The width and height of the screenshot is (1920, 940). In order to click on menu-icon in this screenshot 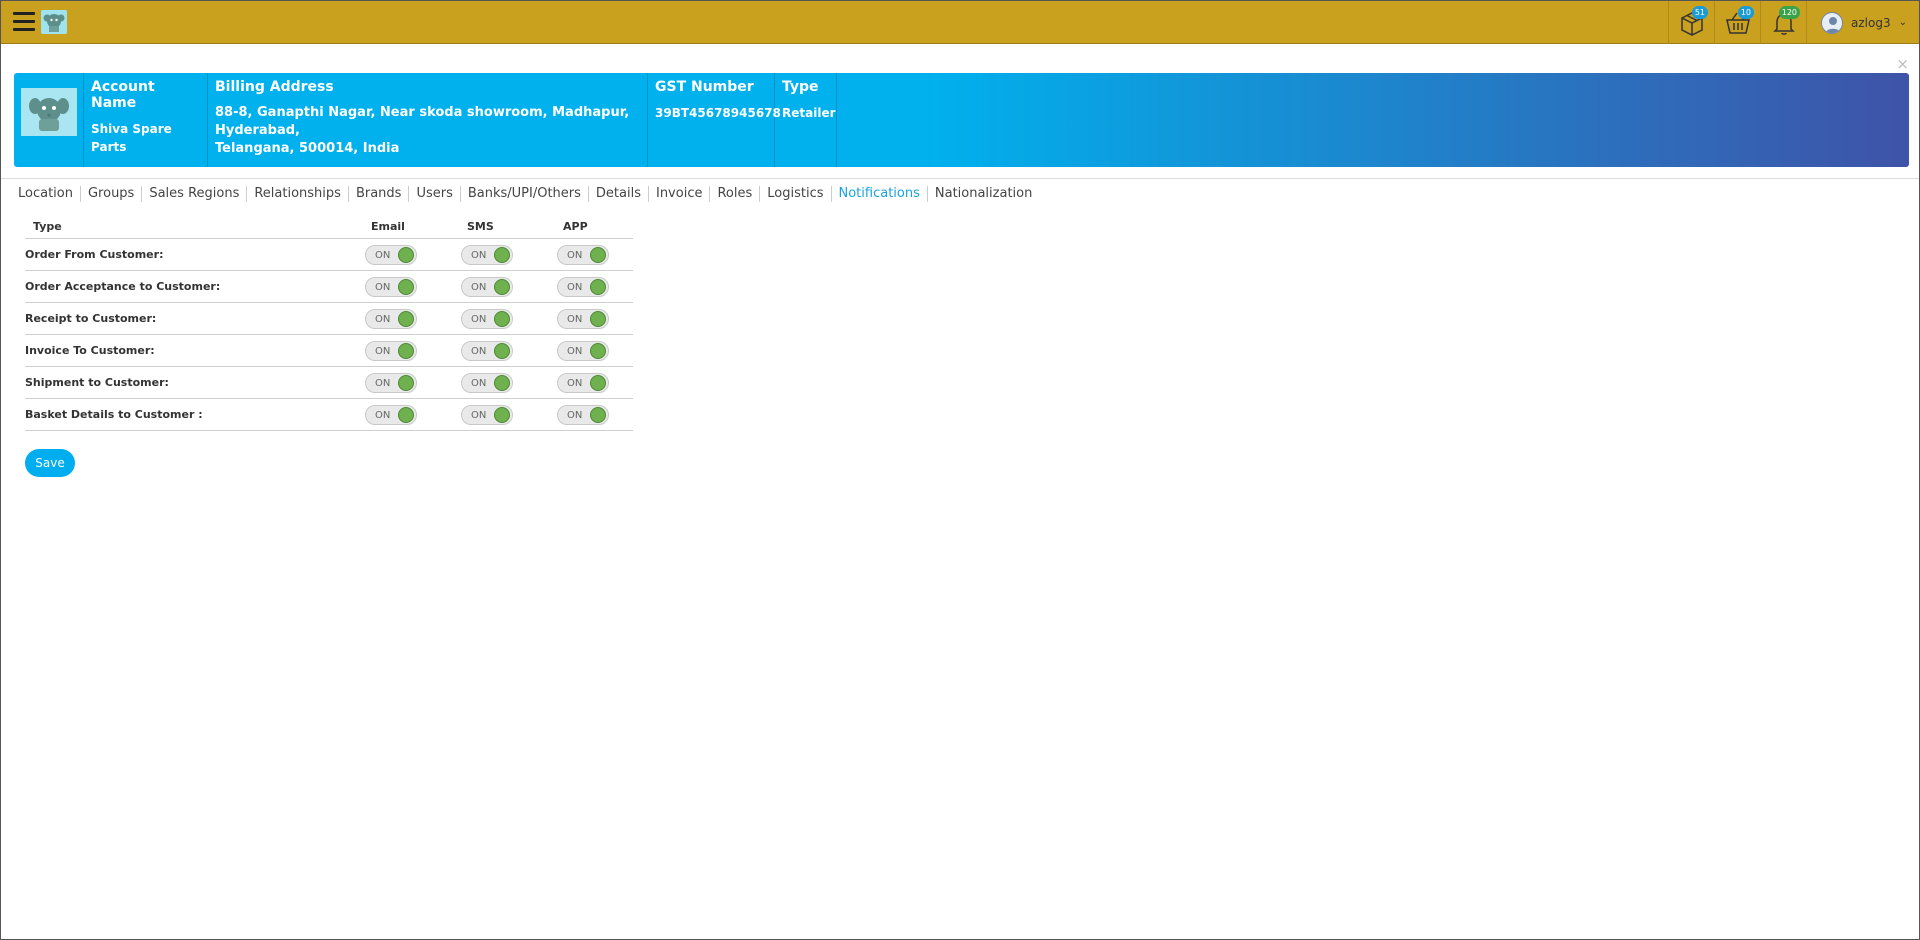, I will do `click(24, 22)`.